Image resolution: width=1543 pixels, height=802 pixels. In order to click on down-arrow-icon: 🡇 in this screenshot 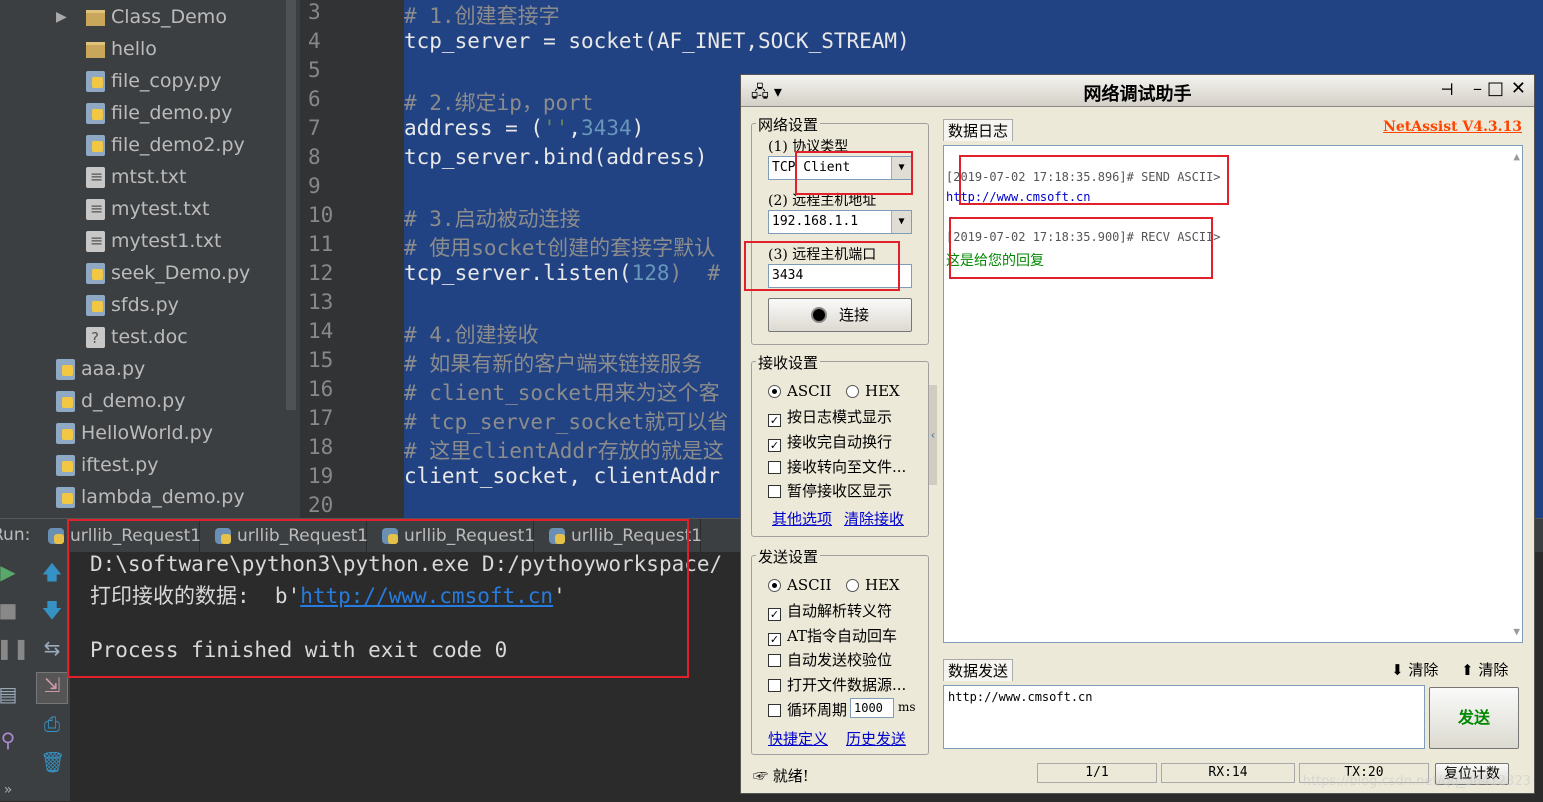, I will do `click(52, 610)`.